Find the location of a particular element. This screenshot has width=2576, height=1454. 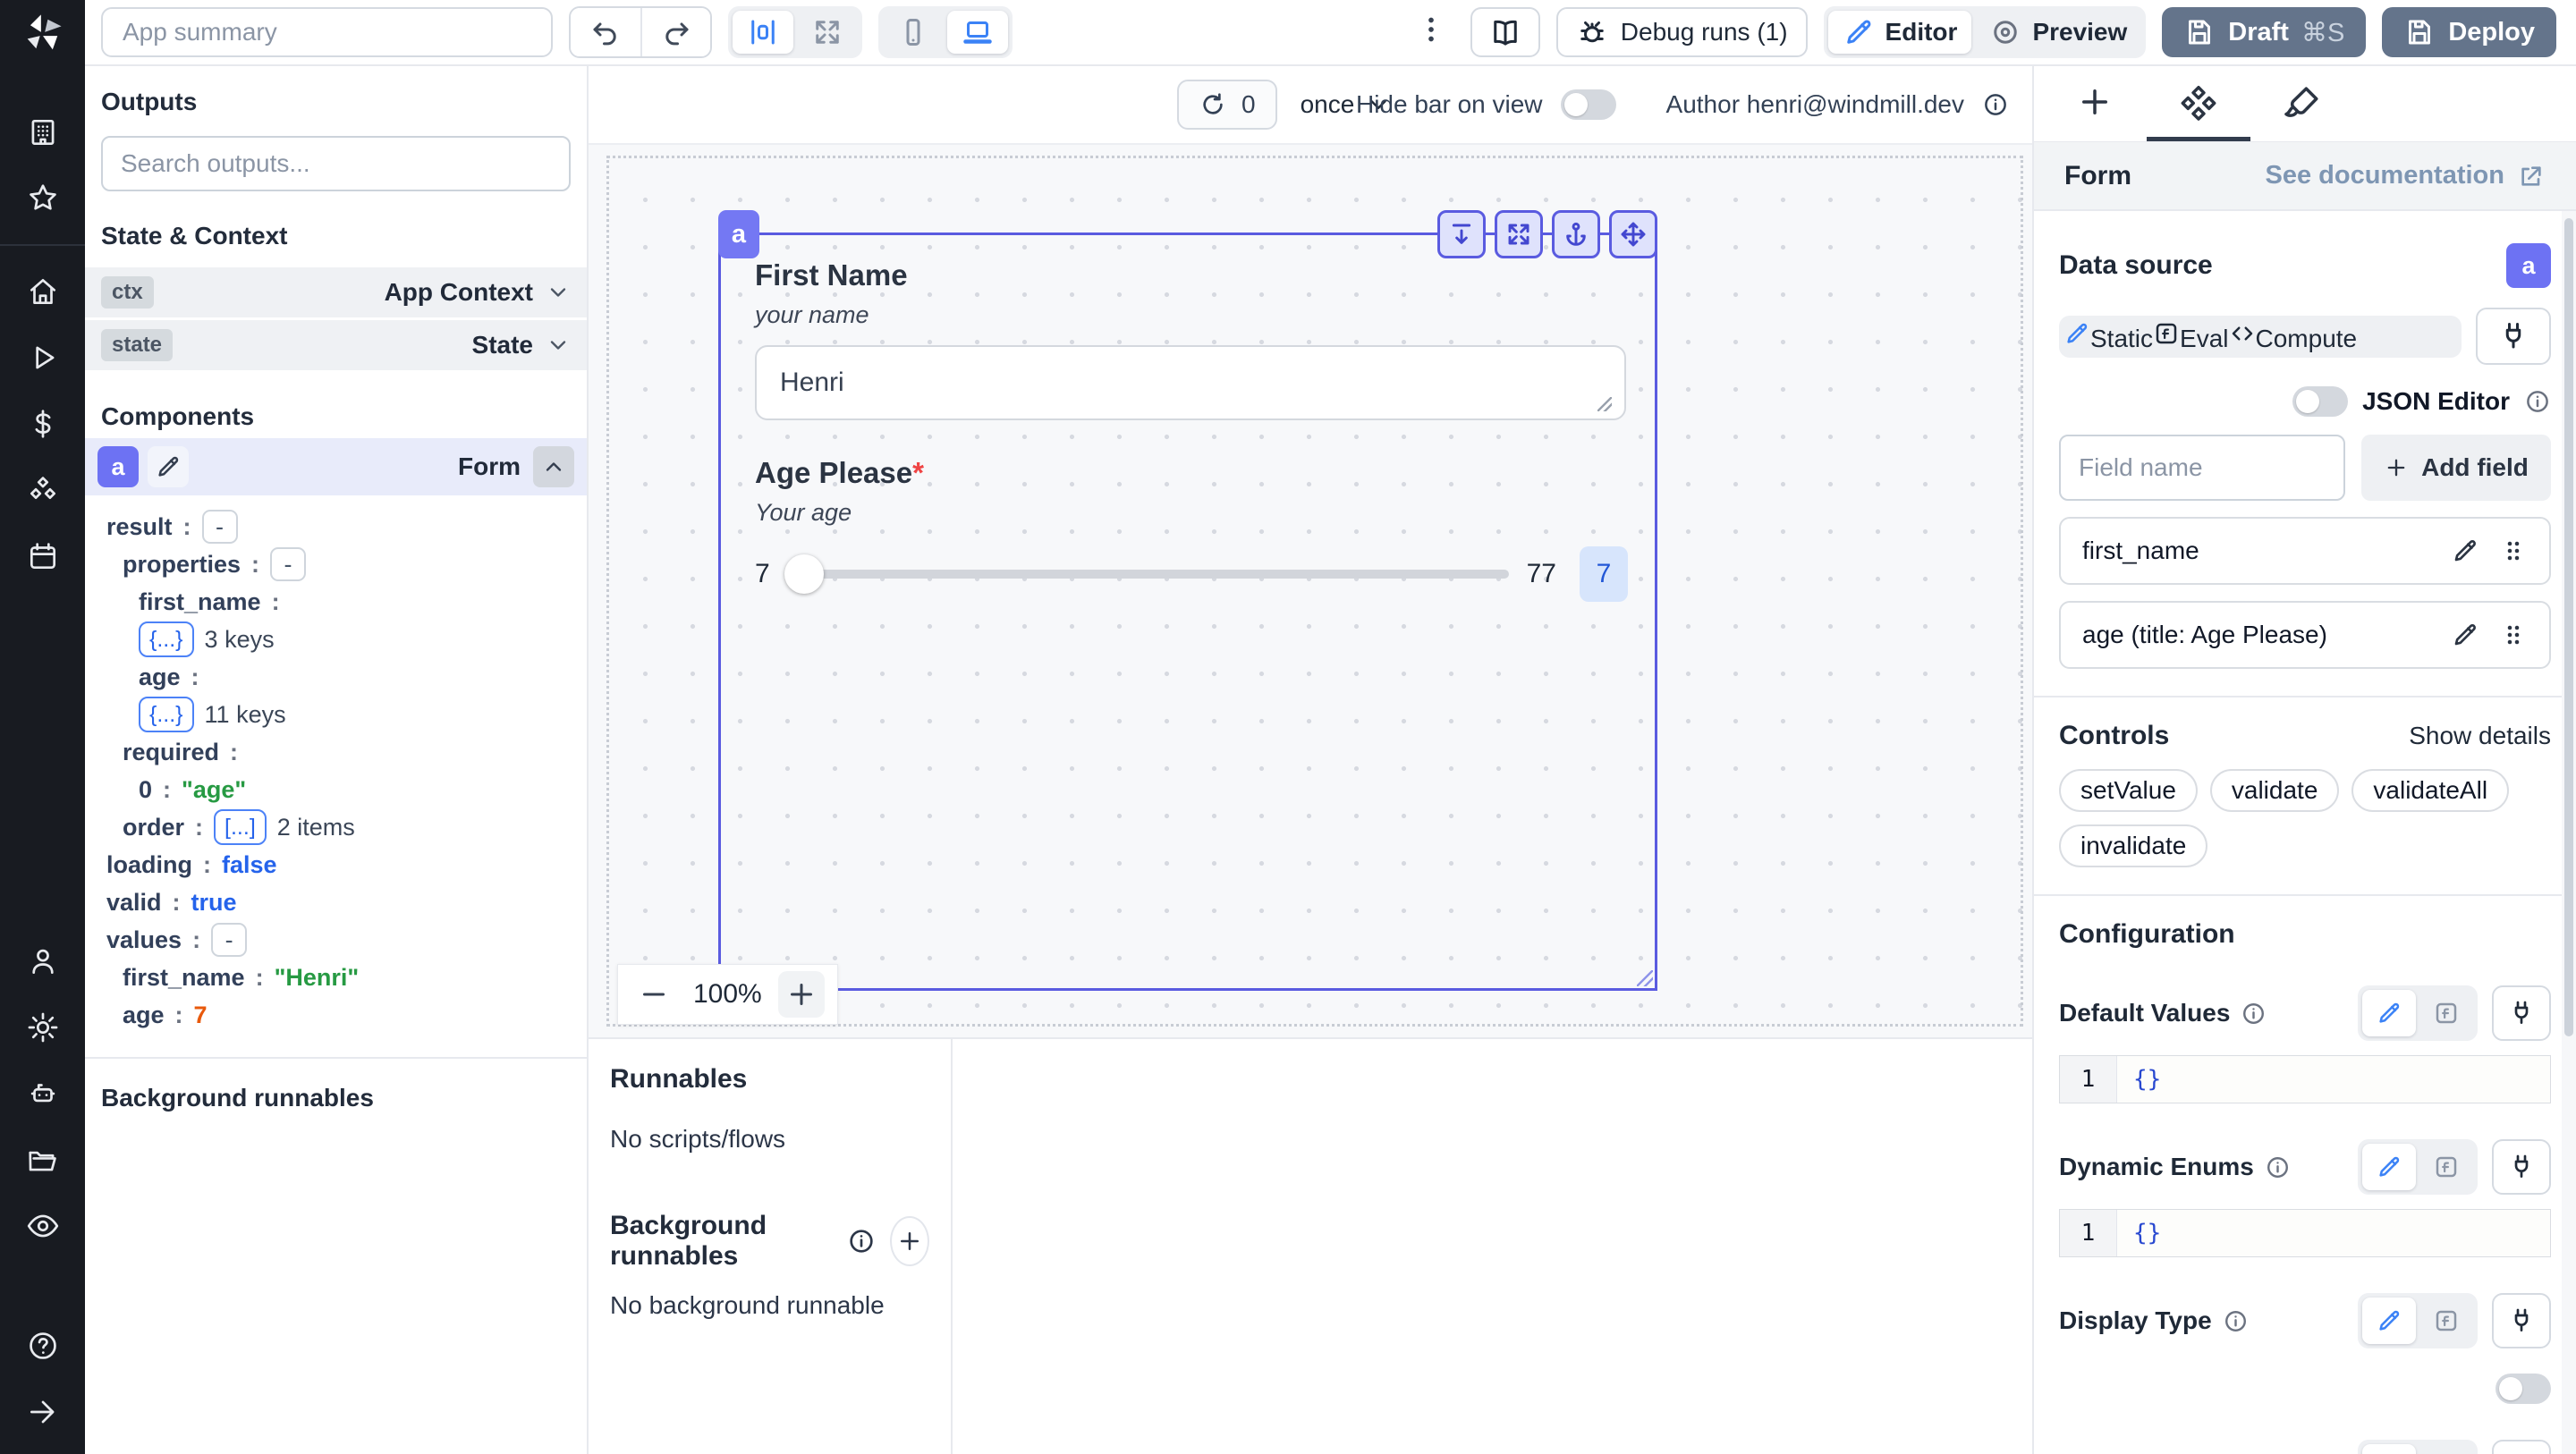

move-component-button is located at coordinates (1633, 234).